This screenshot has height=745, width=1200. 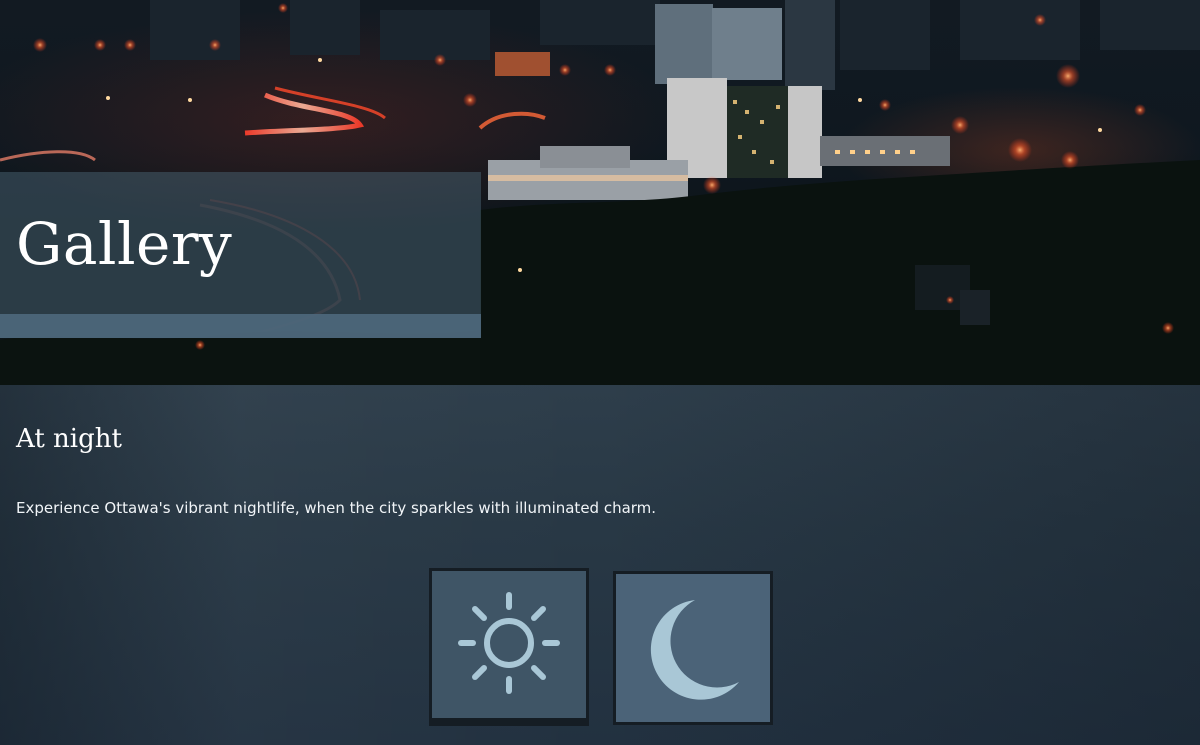 What do you see at coordinates (509, 642) in the screenshot?
I see `sun-icon` at bounding box center [509, 642].